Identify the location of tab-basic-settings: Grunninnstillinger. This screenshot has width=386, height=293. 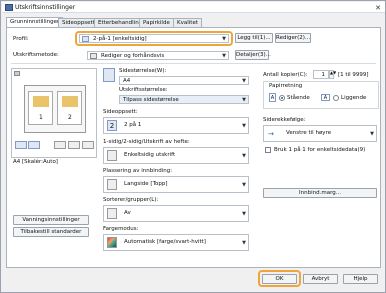
(35, 22).